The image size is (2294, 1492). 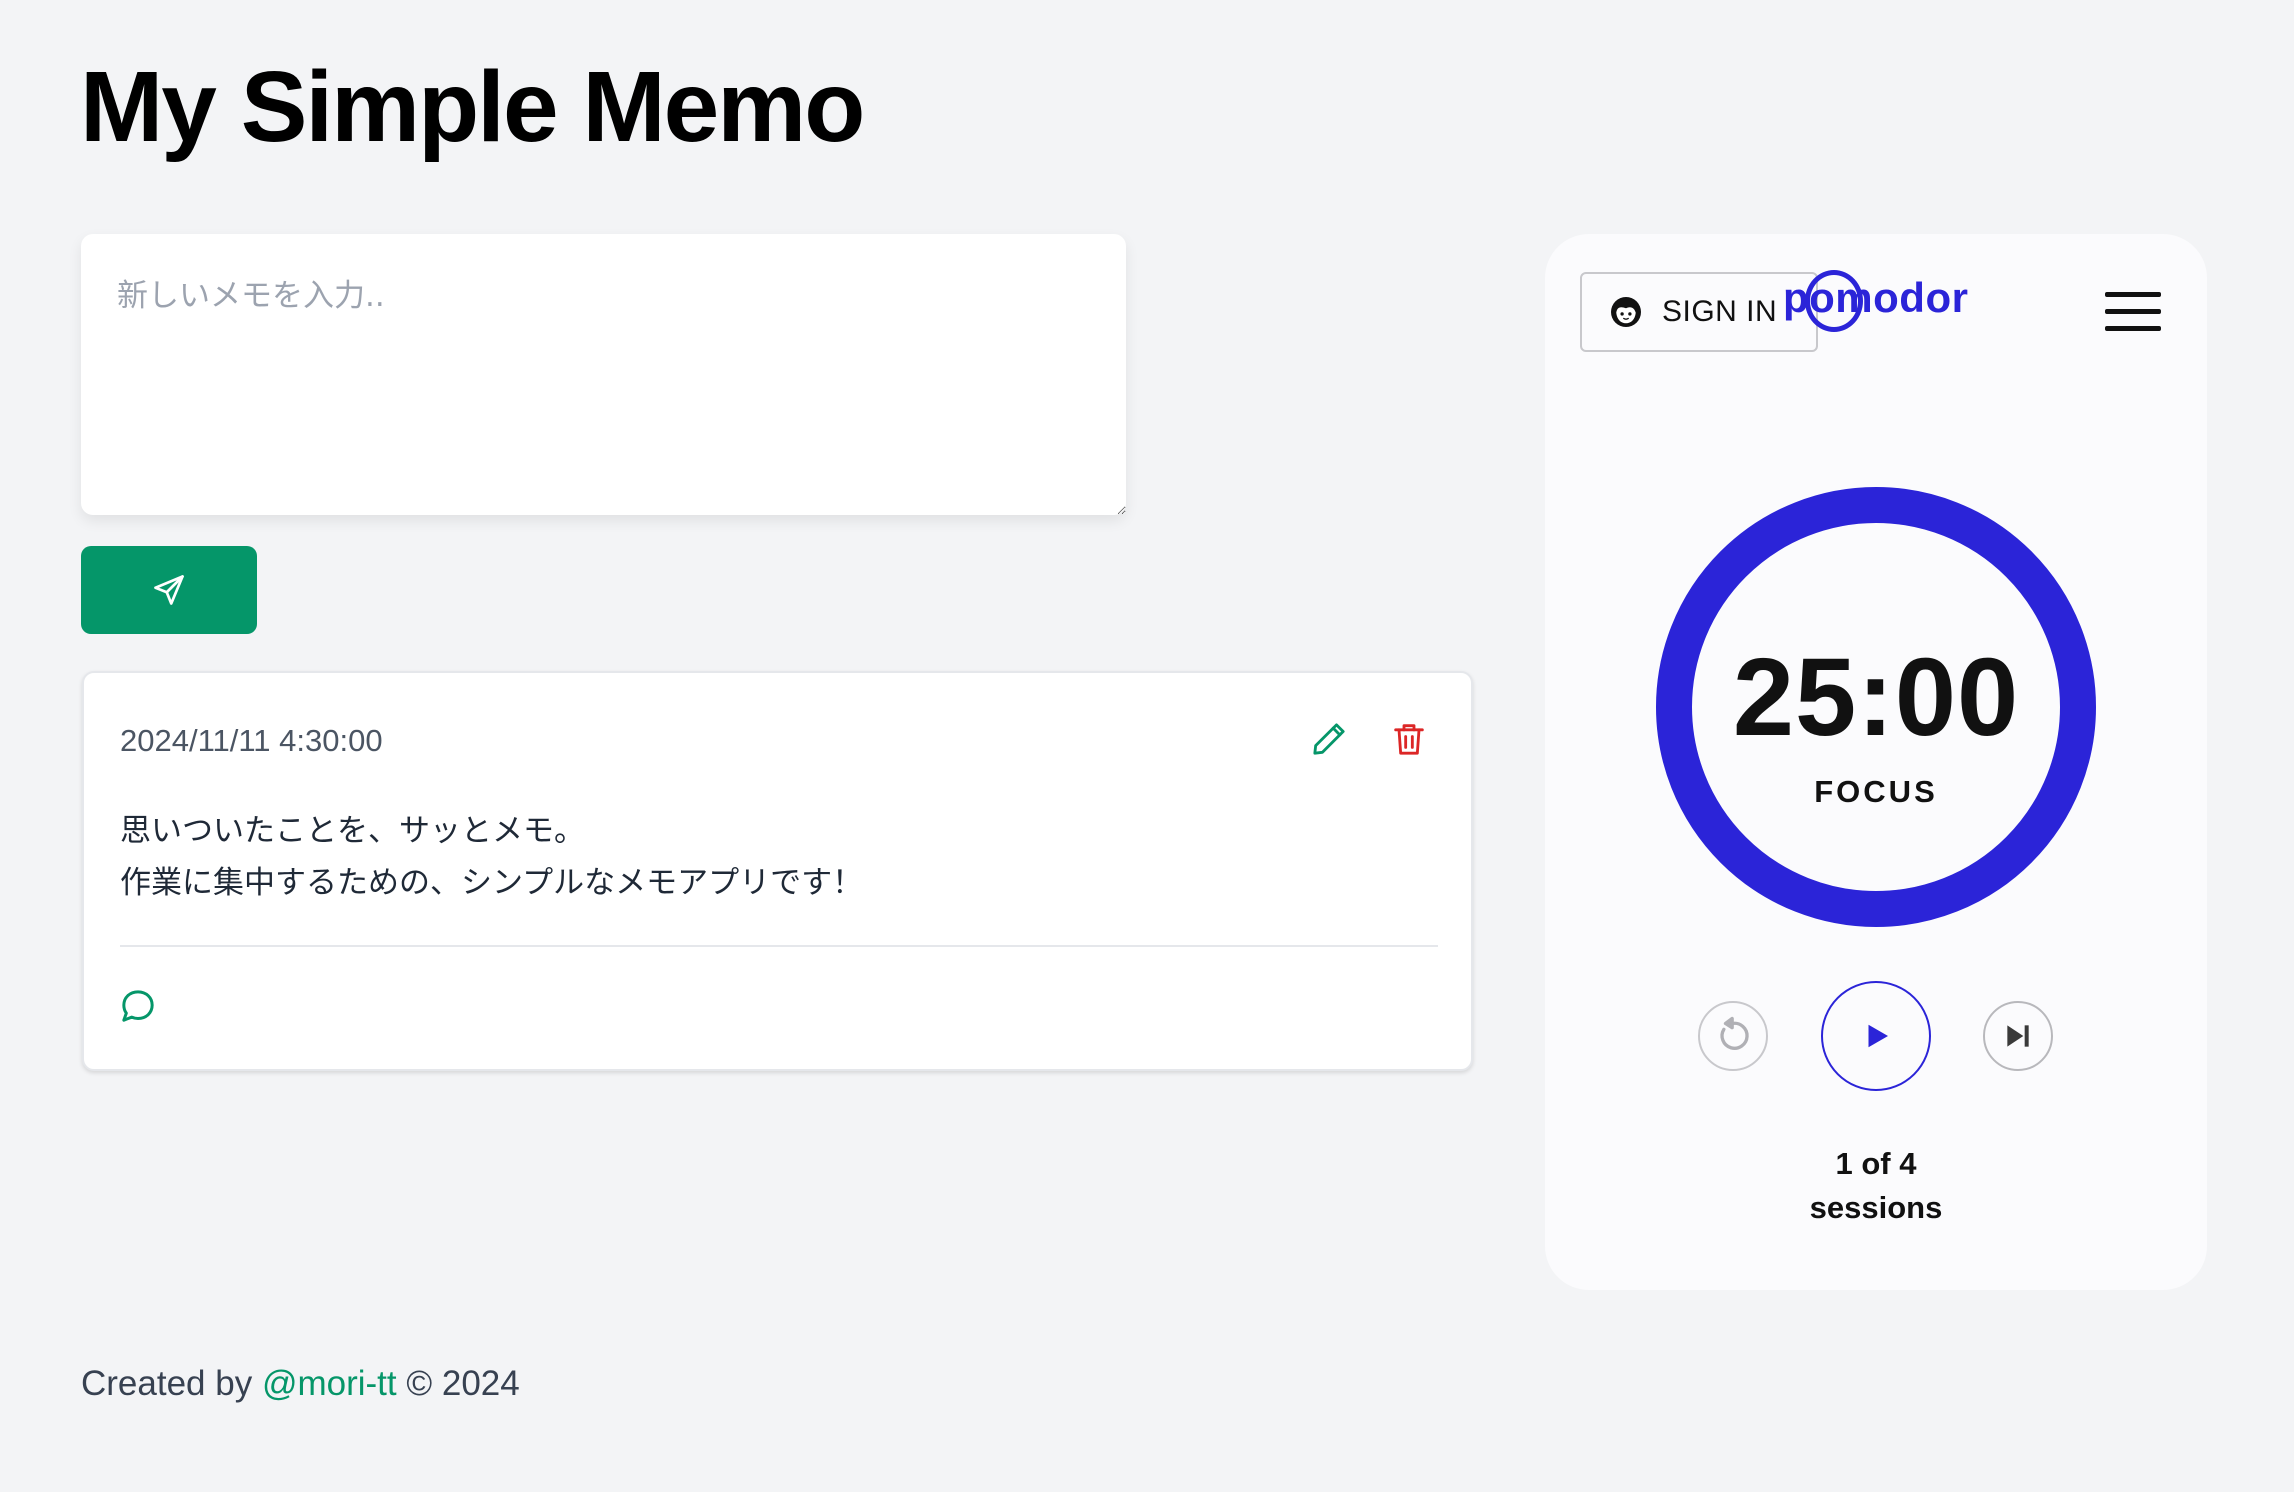 I want to click on footer-suffix: © 2024, so click(x=458, y=1383).